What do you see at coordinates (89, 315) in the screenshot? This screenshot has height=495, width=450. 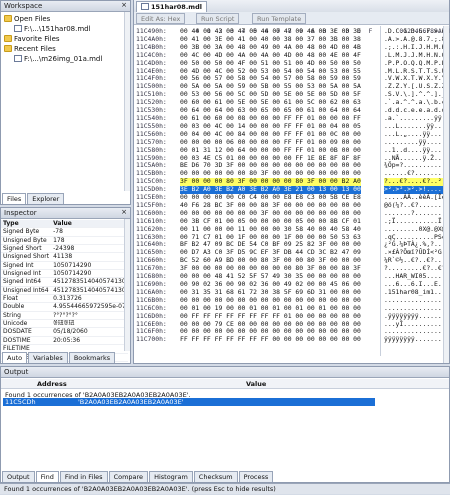 I see `inspector-value: ?°?°?°?°` at bounding box center [89, 315].